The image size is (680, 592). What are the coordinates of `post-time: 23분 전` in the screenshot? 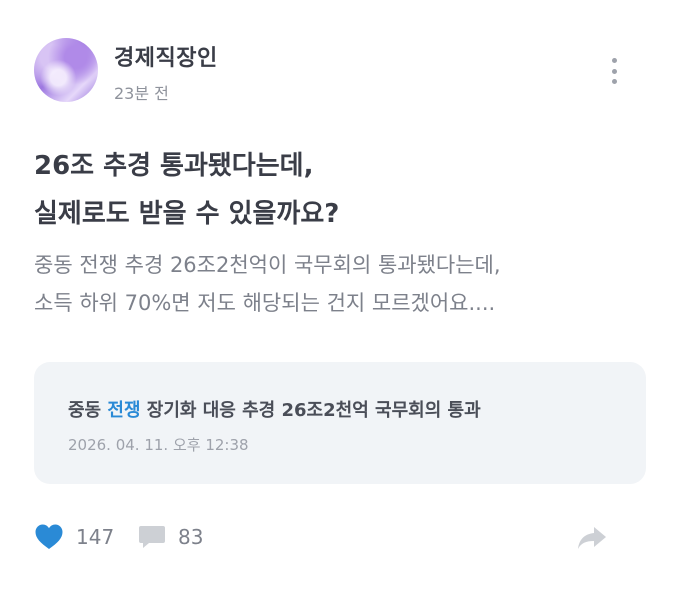 It's located at (141, 93).